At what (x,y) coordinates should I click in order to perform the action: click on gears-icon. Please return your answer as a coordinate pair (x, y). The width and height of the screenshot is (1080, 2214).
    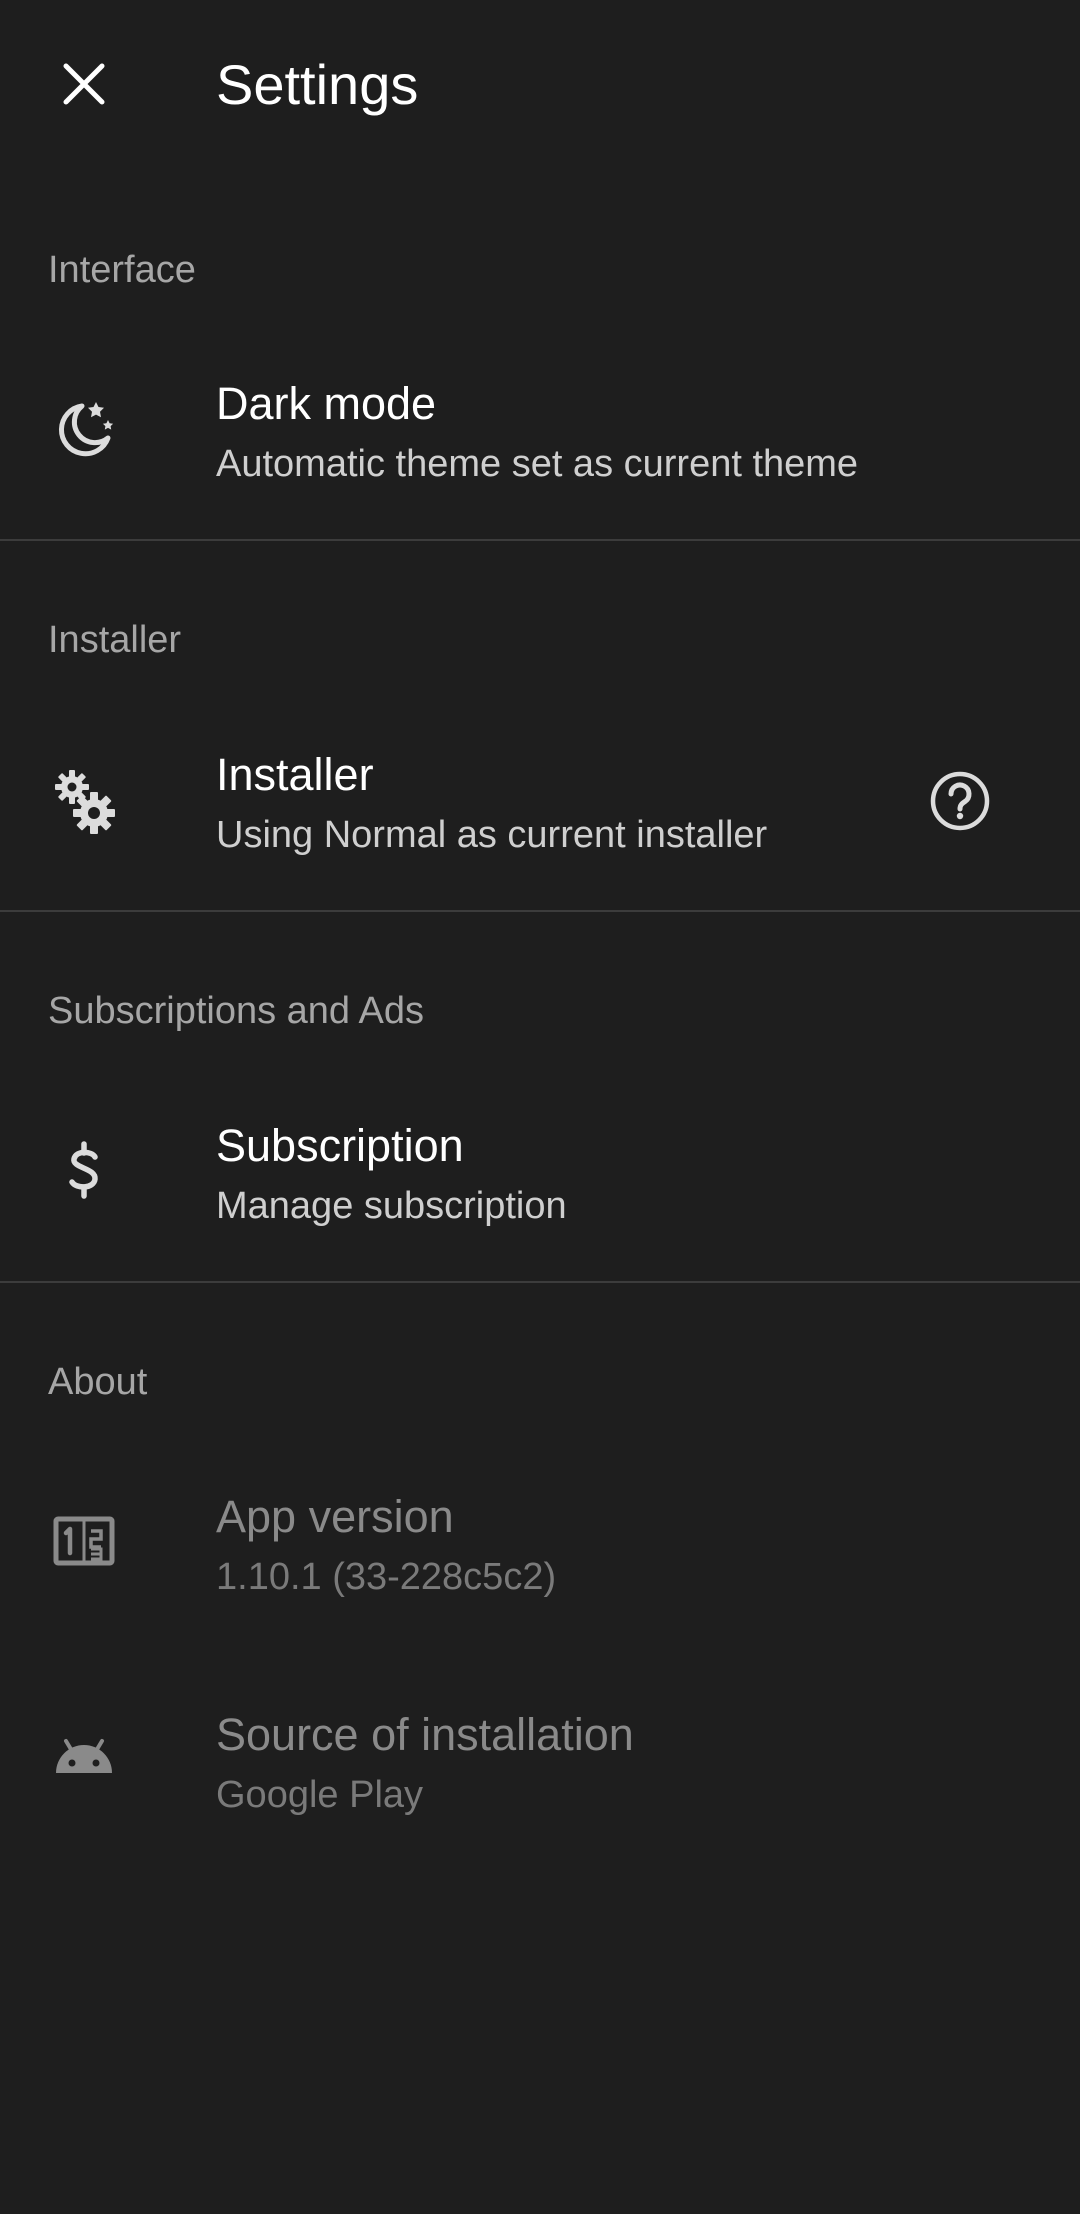
    Looking at the image, I should click on (84, 801).